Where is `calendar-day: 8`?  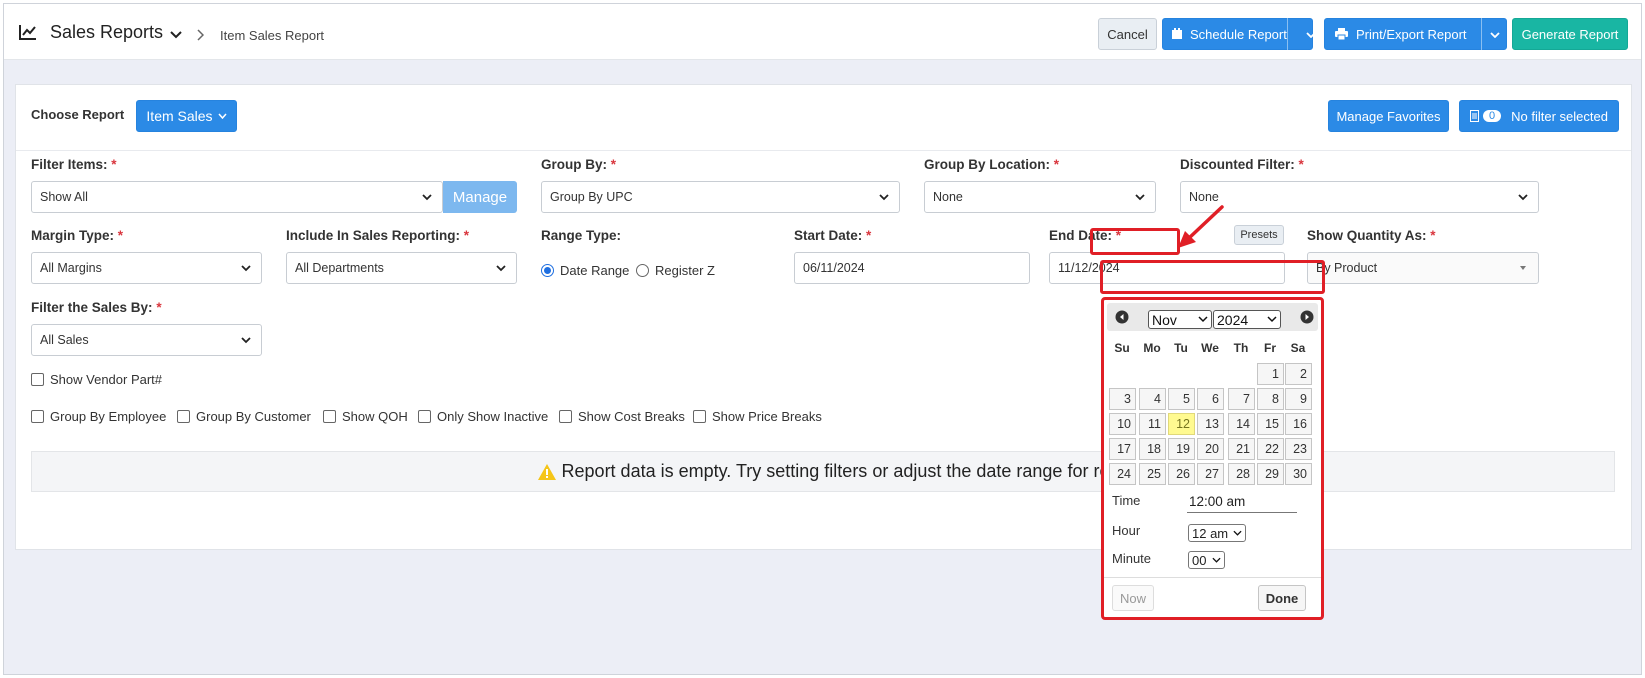 calendar-day: 8 is located at coordinates (1270, 399).